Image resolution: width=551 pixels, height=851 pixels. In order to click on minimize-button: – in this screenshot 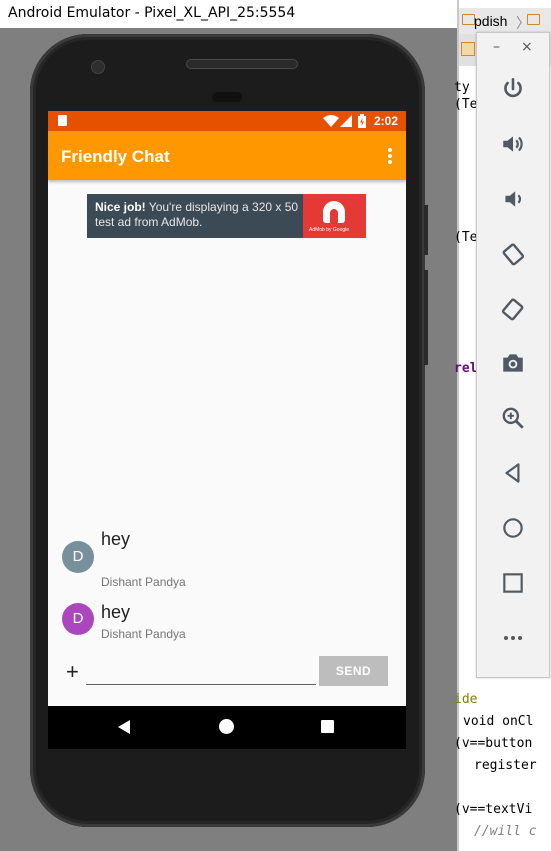, I will do `click(496, 47)`.